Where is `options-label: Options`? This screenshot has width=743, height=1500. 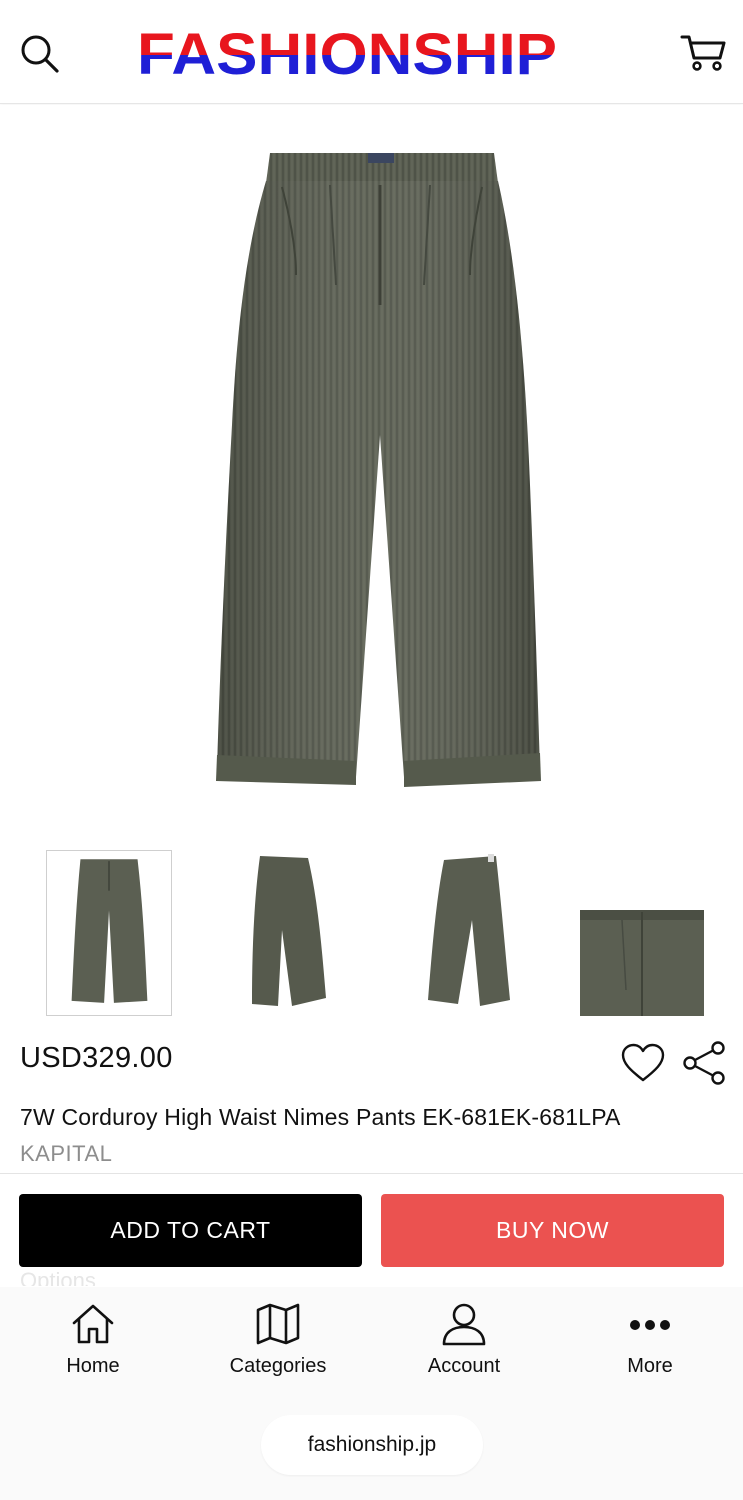 options-label: Options is located at coordinates (58, 1277).